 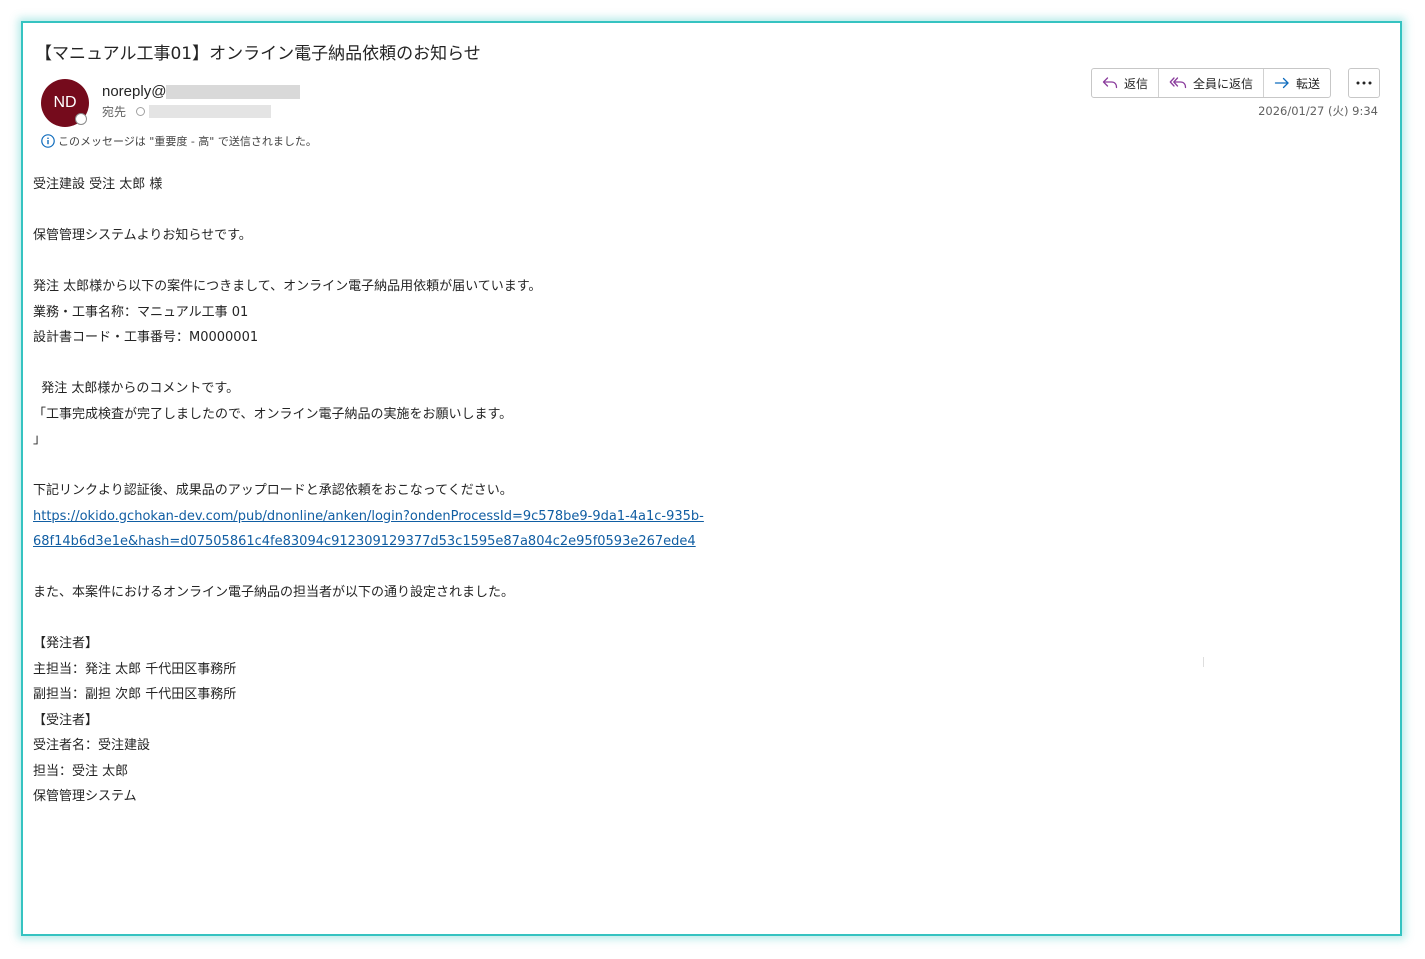 What do you see at coordinates (1110, 83) in the screenshot?
I see `reply-icon` at bounding box center [1110, 83].